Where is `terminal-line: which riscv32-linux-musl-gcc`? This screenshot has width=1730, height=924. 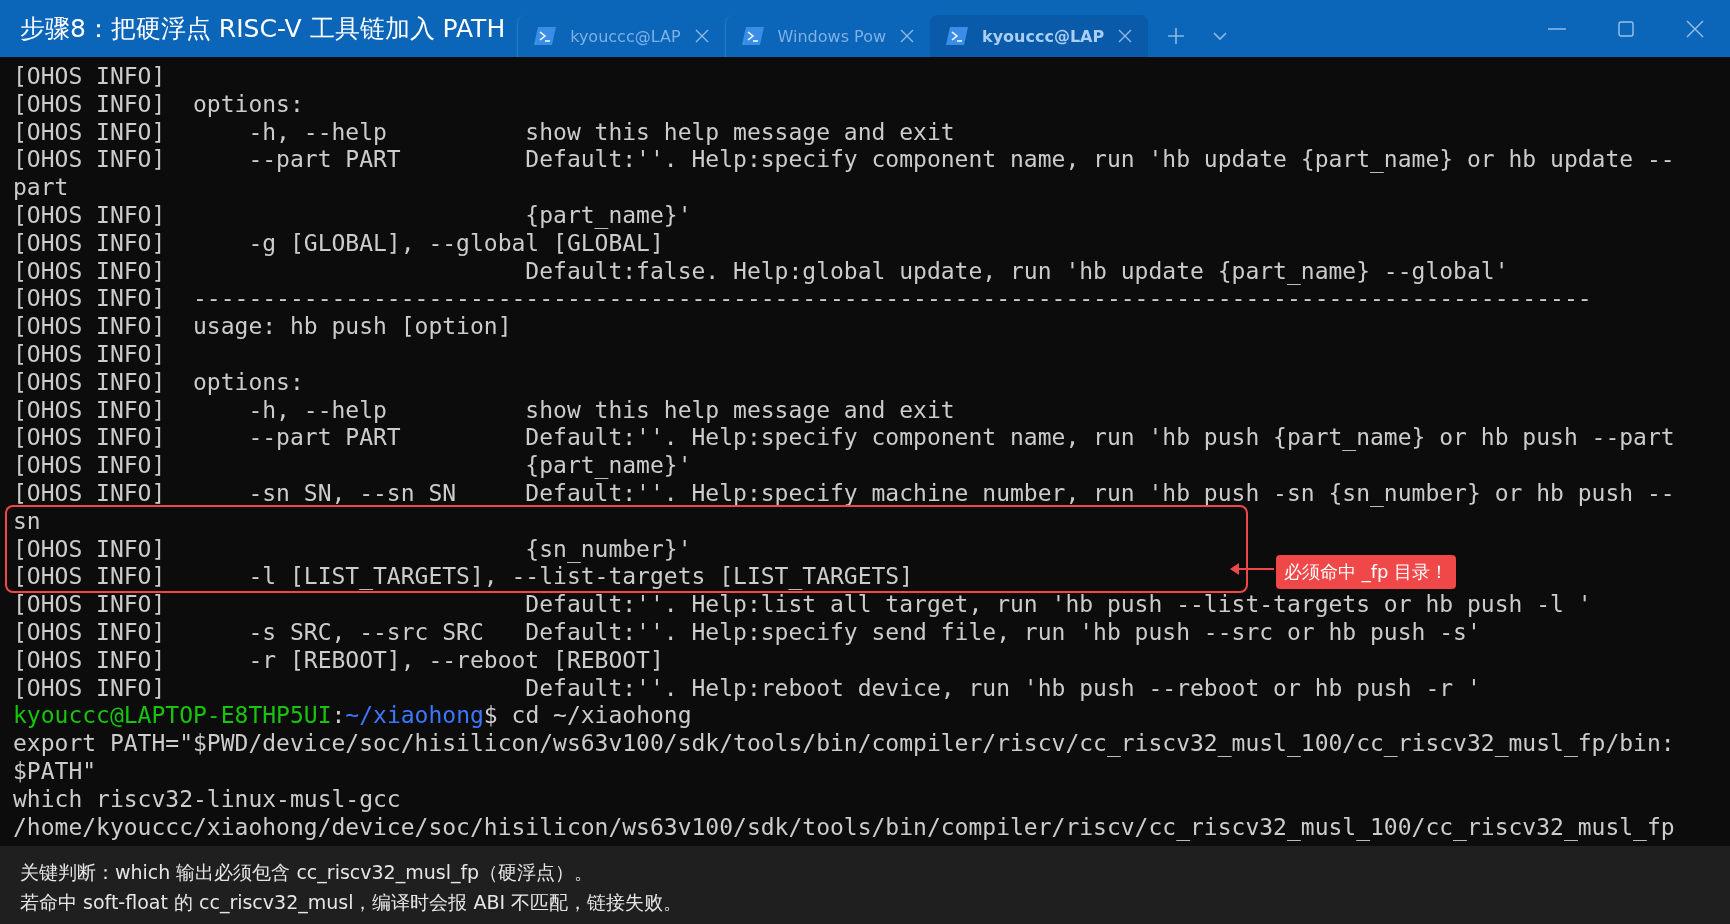
terminal-line: which riscv32-linux-musl-gcc is located at coordinates (207, 799).